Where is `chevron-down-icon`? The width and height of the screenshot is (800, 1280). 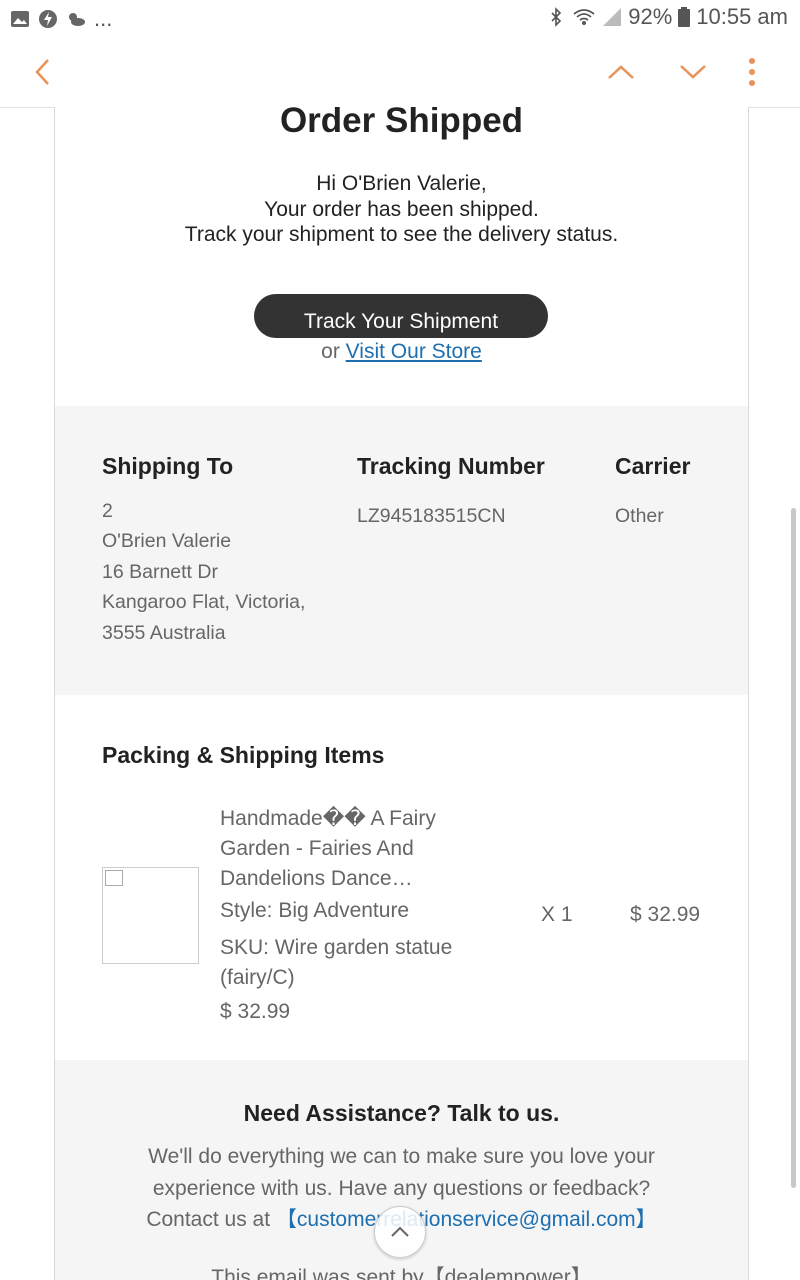
chevron-down-icon is located at coordinates (693, 72).